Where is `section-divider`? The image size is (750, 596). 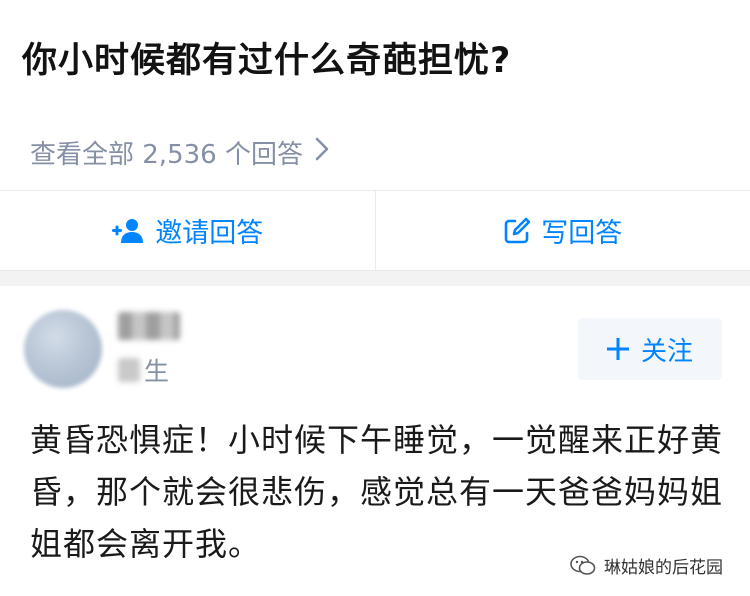 section-divider is located at coordinates (375, 278).